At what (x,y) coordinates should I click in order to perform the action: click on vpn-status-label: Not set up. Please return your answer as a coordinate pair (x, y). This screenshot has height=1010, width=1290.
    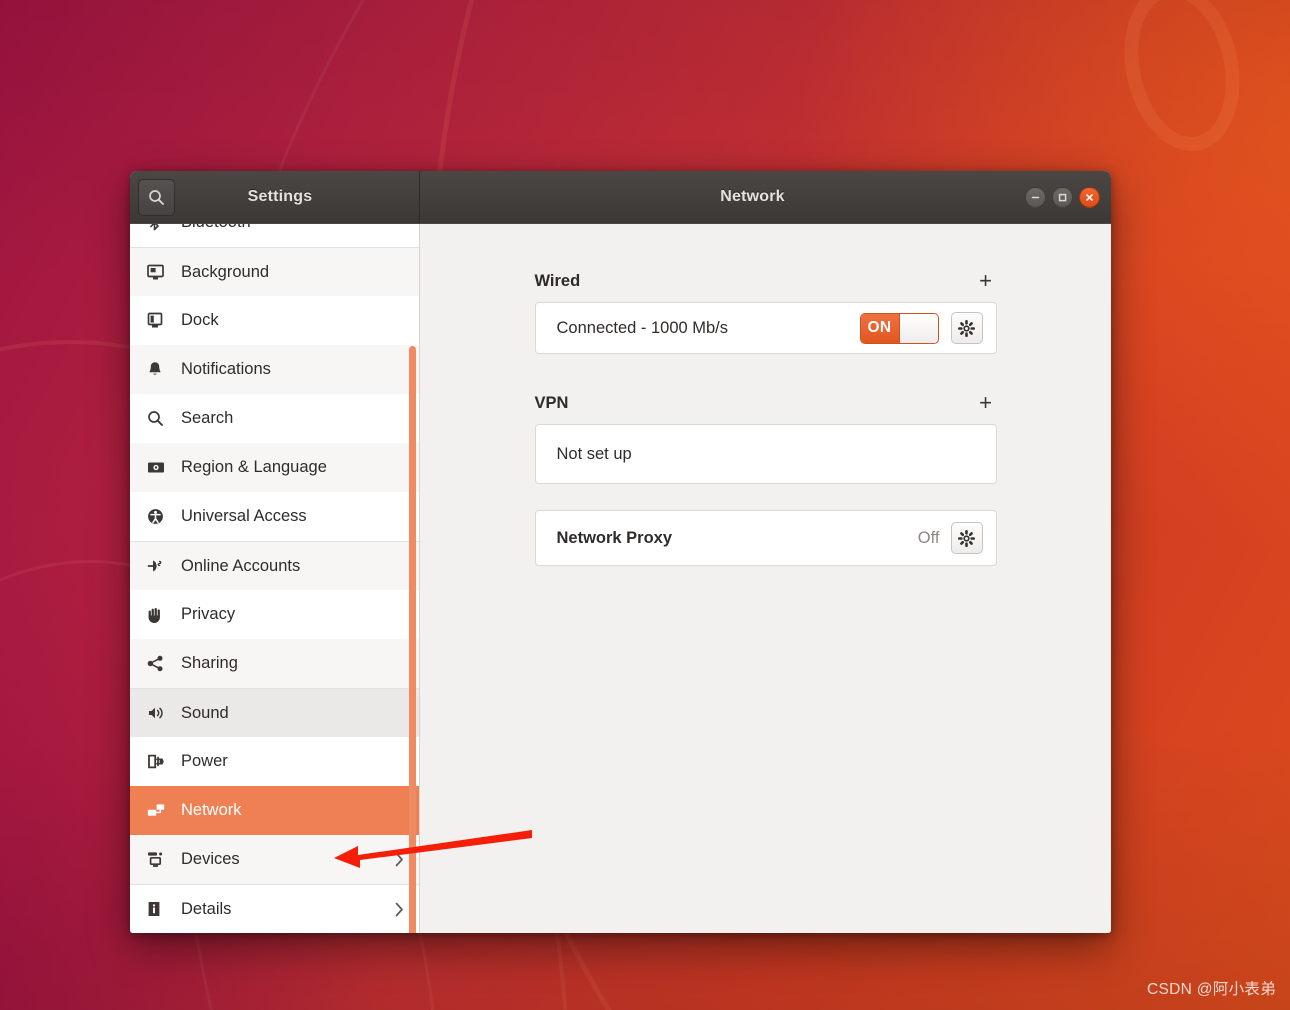
    Looking at the image, I should click on (594, 453).